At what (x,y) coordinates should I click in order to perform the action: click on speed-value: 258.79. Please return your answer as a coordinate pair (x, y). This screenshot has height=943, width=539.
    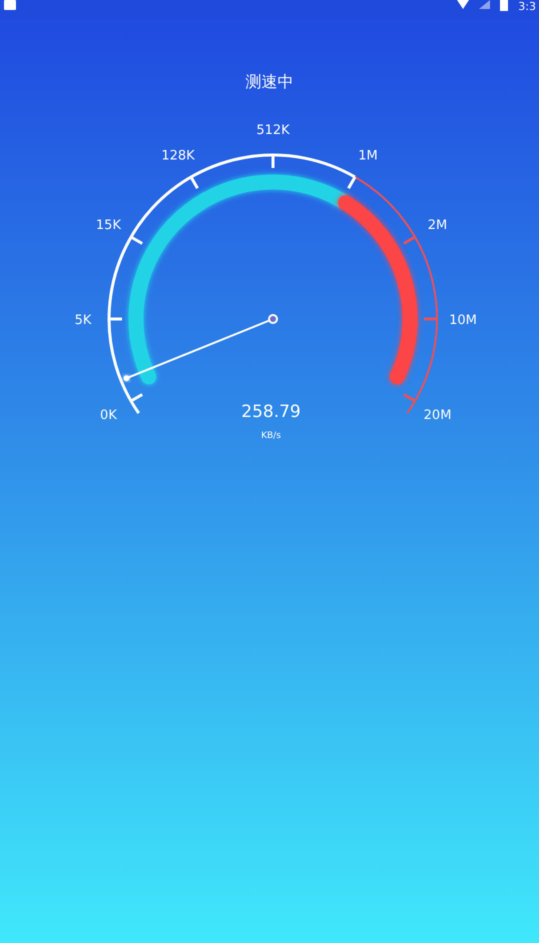
    Looking at the image, I should click on (271, 412).